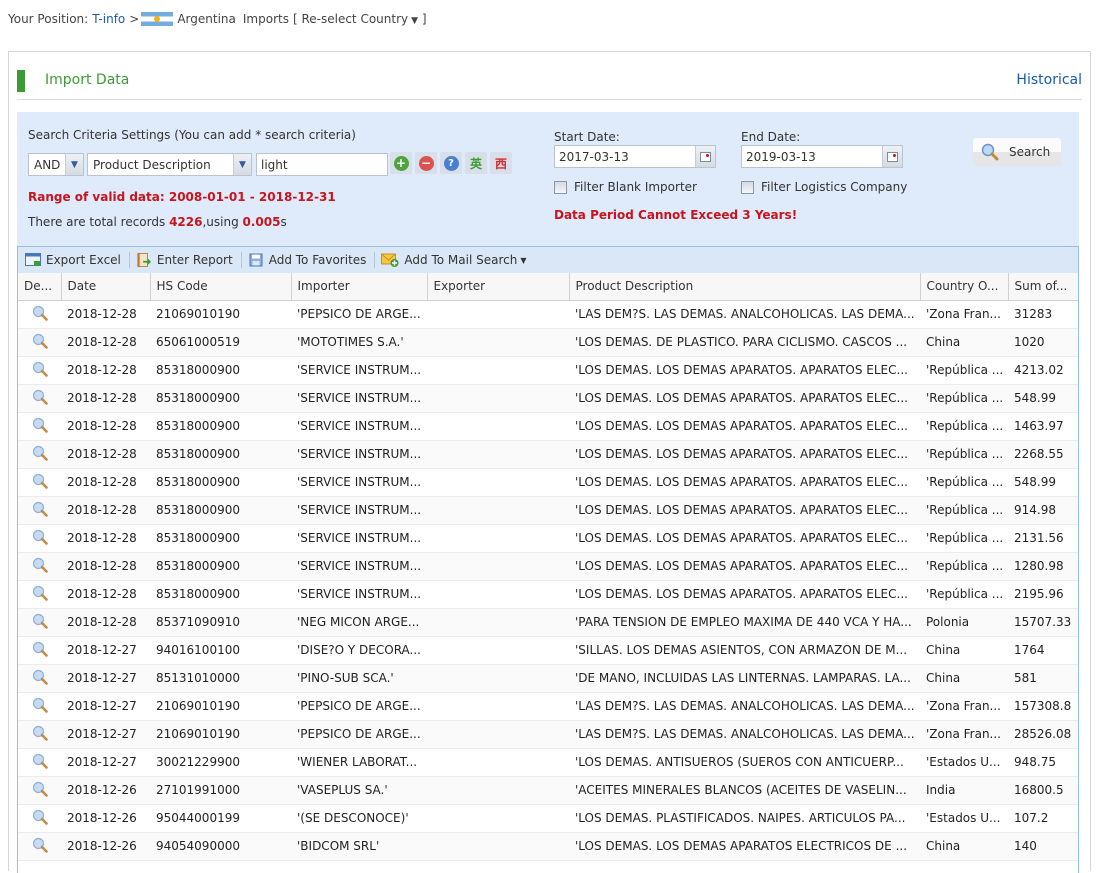 The image size is (1096, 873). What do you see at coordinates (187, 260) in the screenshot?
I see `enter-report-button: Enter Report` at bounding box center [187, 260].